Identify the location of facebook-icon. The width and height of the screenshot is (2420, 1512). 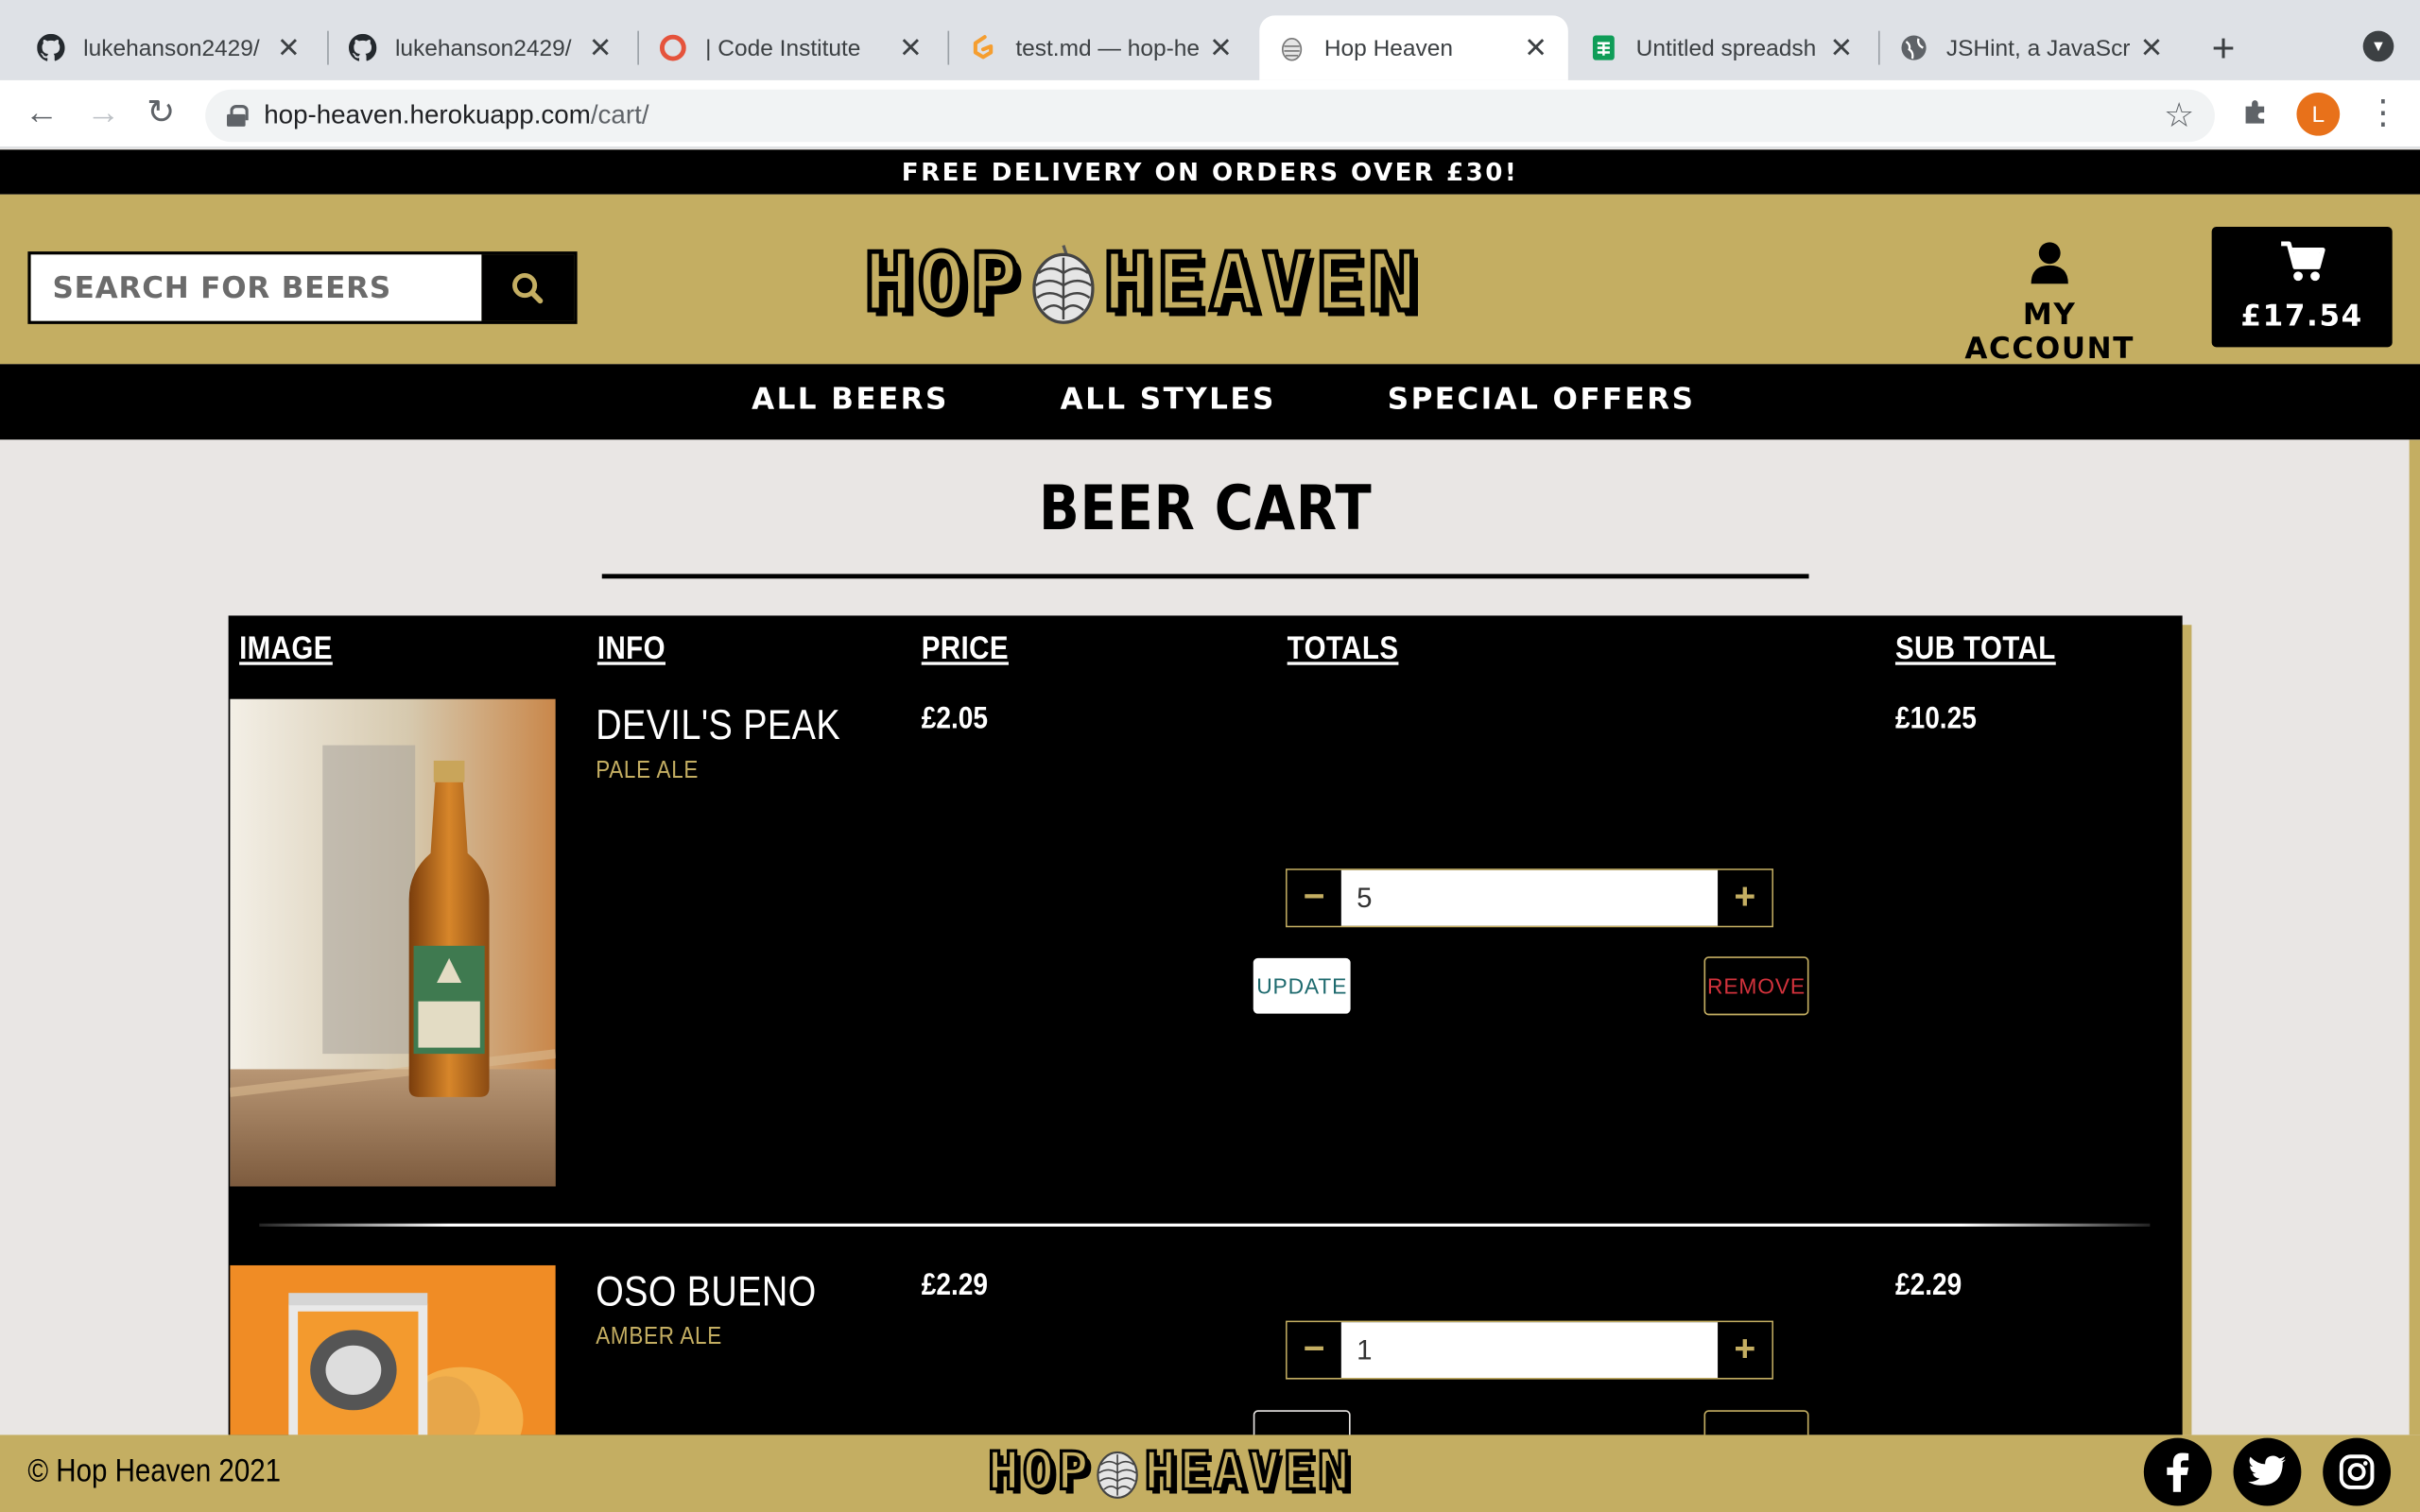
(2177, 1471).